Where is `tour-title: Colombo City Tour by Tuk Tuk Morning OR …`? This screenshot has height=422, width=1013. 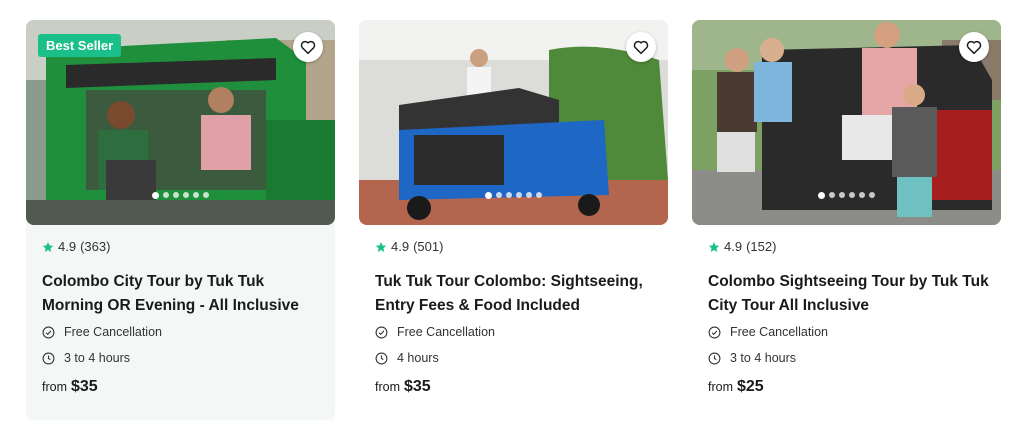 tour-title: Colombo City Tour by Tuk Tuk Morning OR … is located at coordinates (184, 294).